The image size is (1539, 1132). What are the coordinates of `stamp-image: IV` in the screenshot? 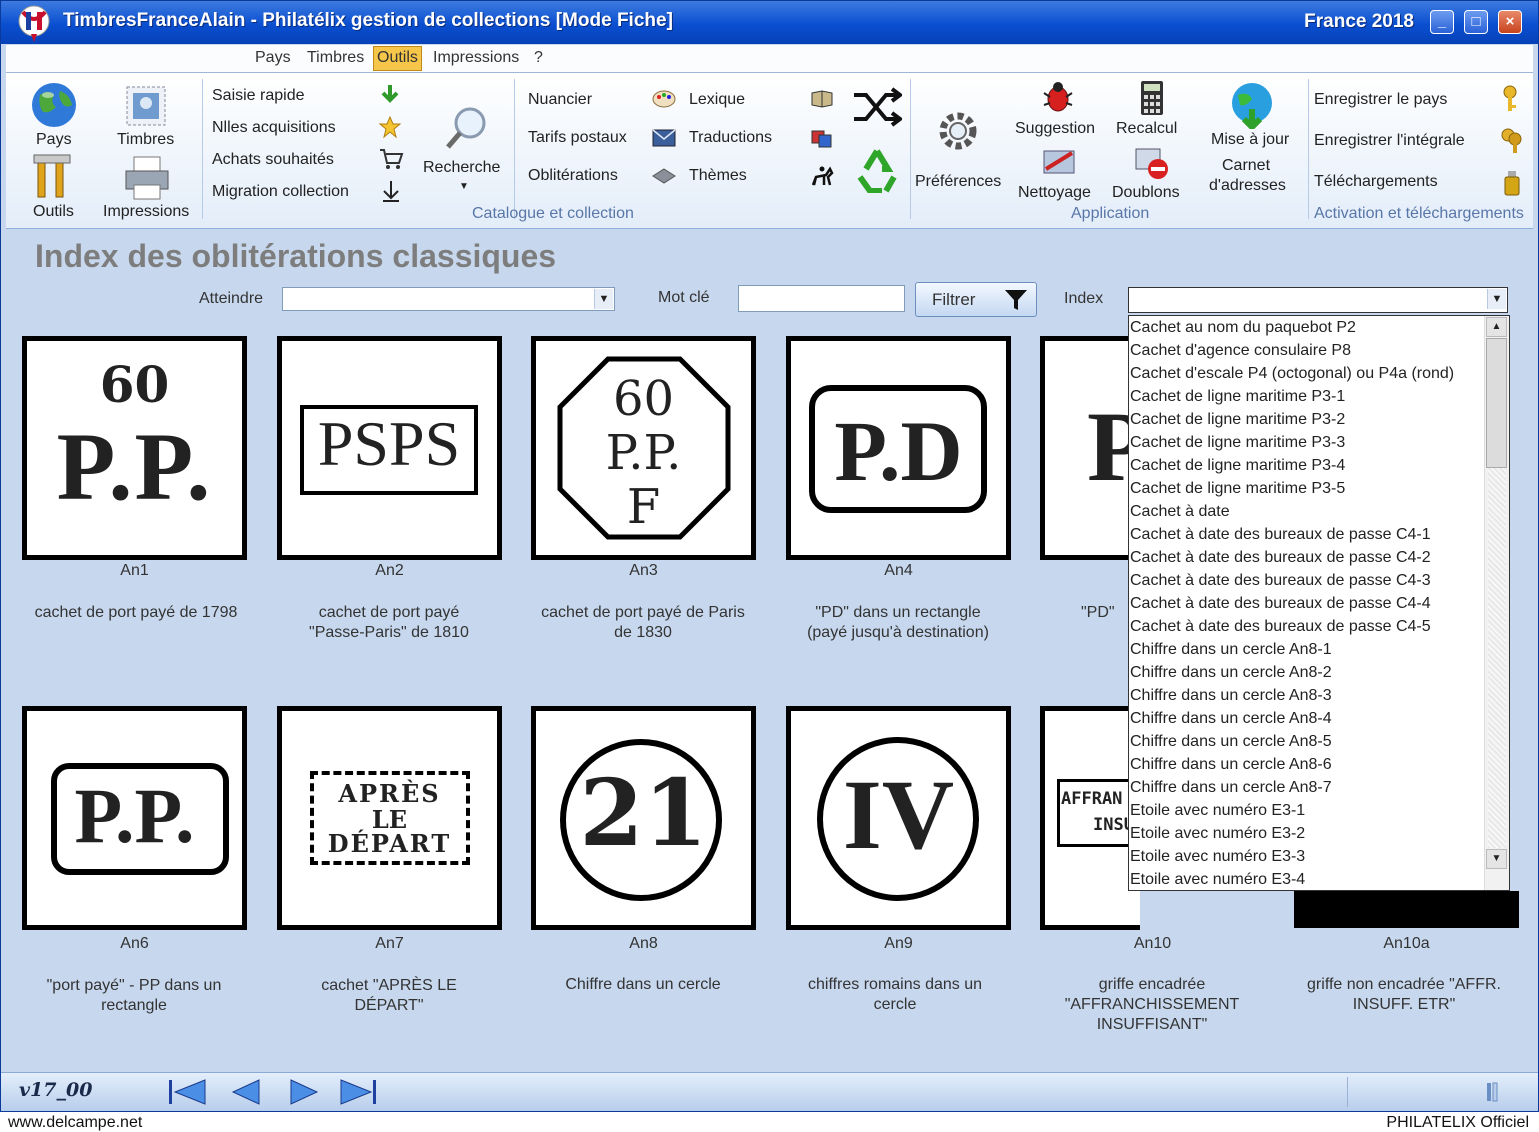 It's located at (898, 818).